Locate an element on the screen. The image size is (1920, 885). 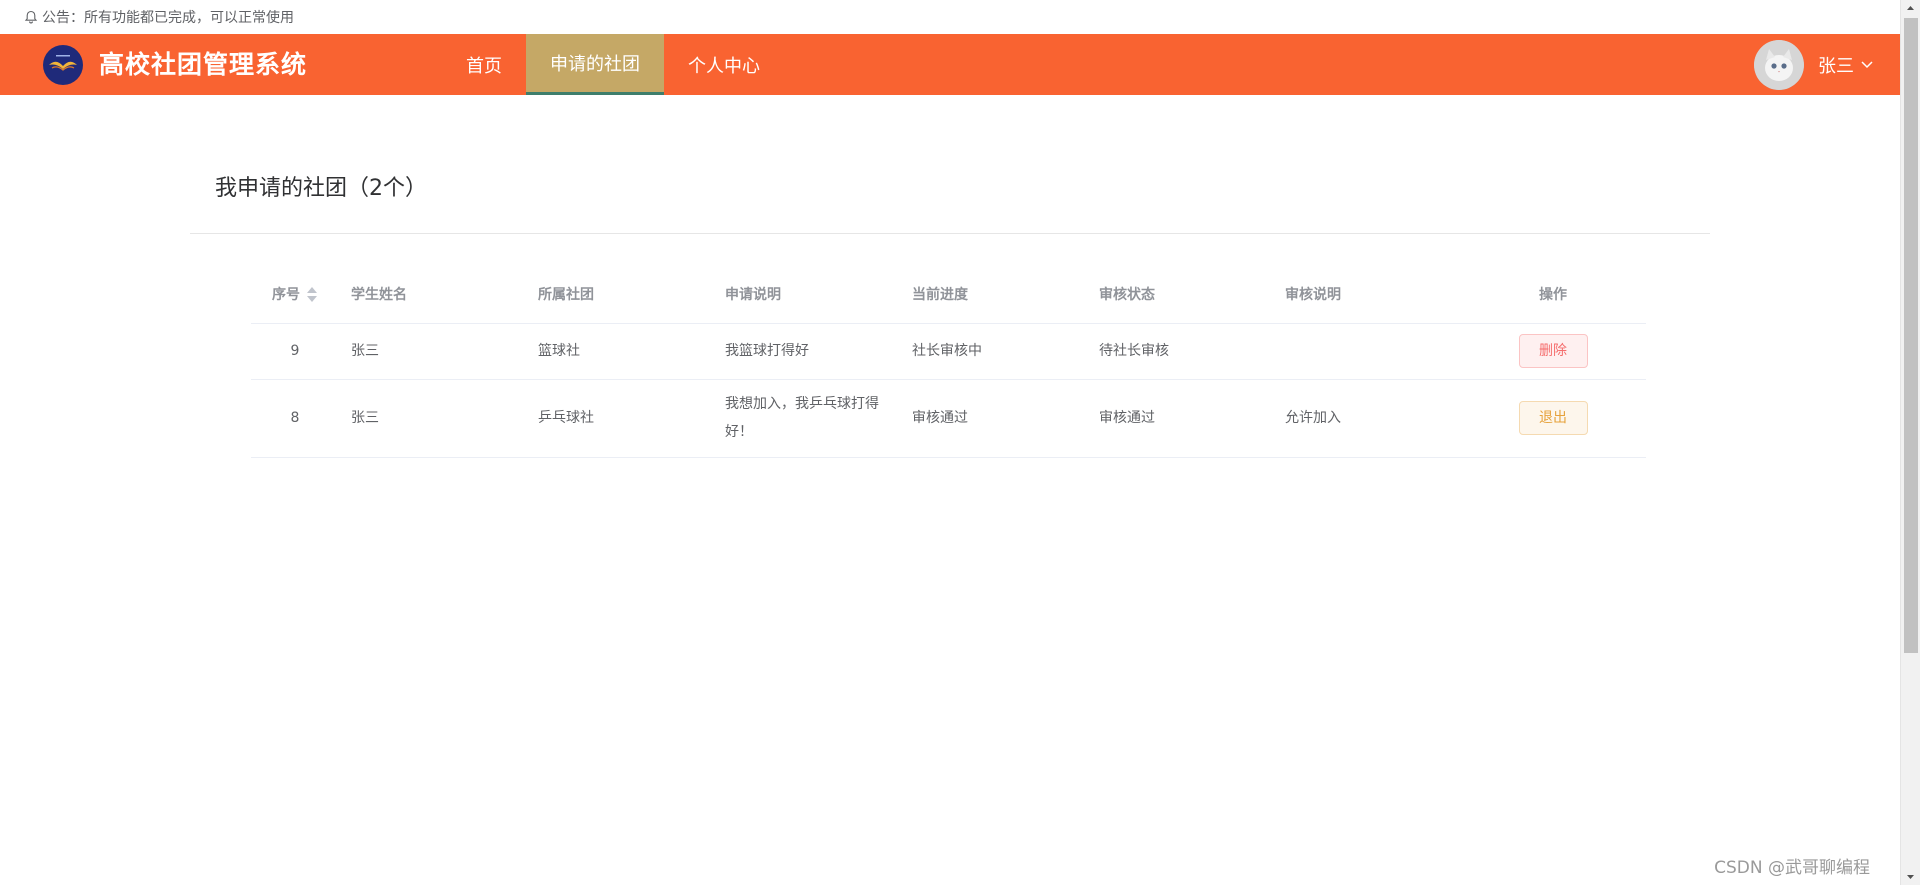
cell-reason: 我篮球打得好 is located at coordinates (806, 351).